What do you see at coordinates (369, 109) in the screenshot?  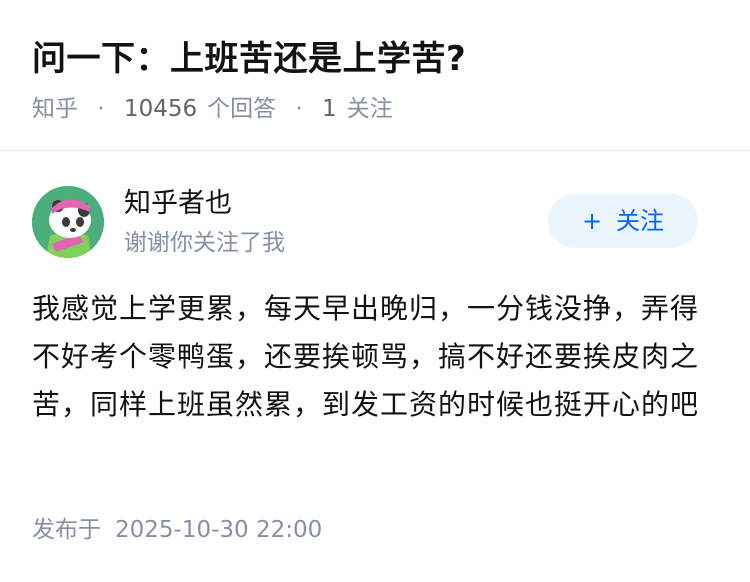 I see `follow-count-unit: 关注` at bounding box center [369, 109].